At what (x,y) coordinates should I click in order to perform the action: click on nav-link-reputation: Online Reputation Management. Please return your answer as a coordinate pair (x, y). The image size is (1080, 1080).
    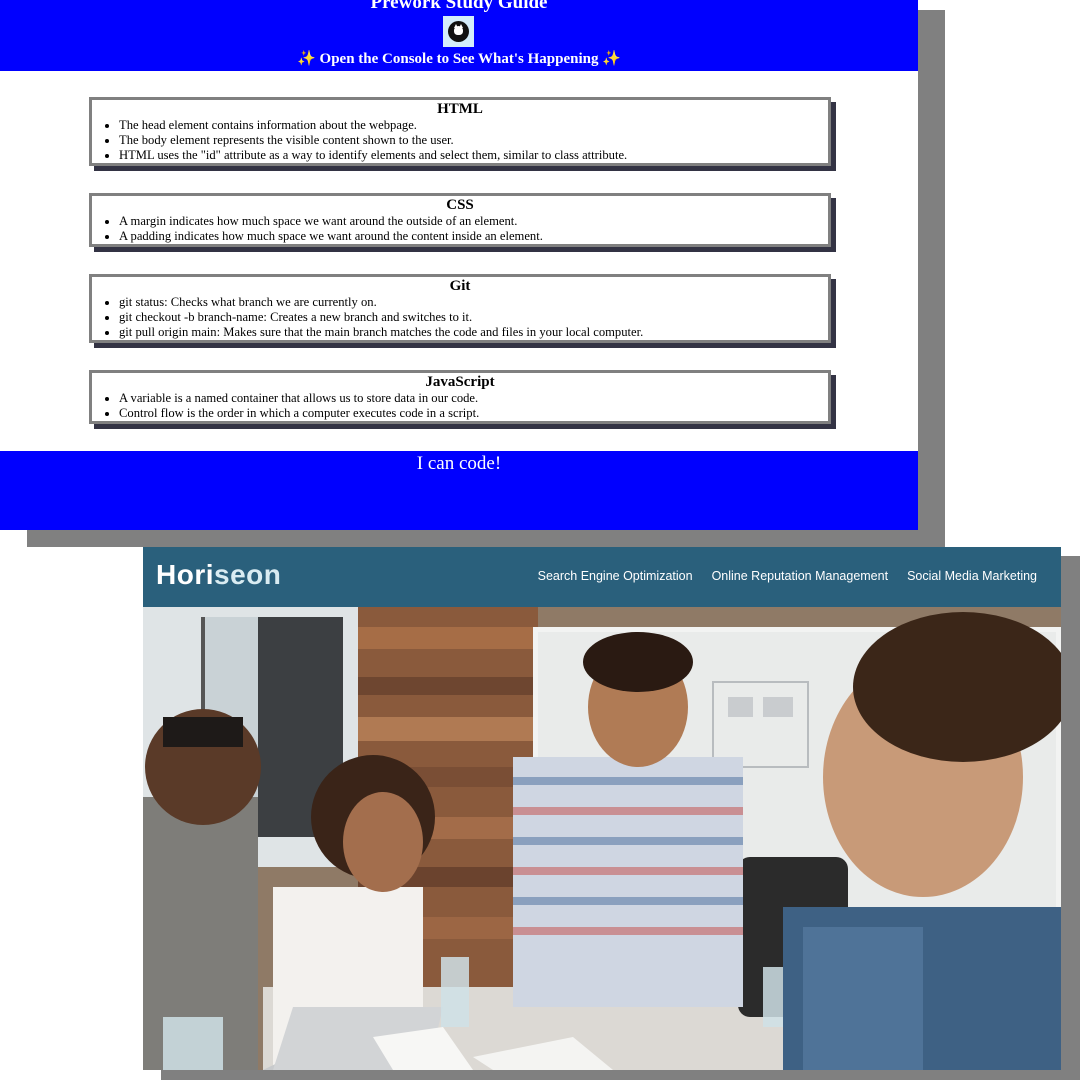
    Looking at the image, I should click on (800, 576).